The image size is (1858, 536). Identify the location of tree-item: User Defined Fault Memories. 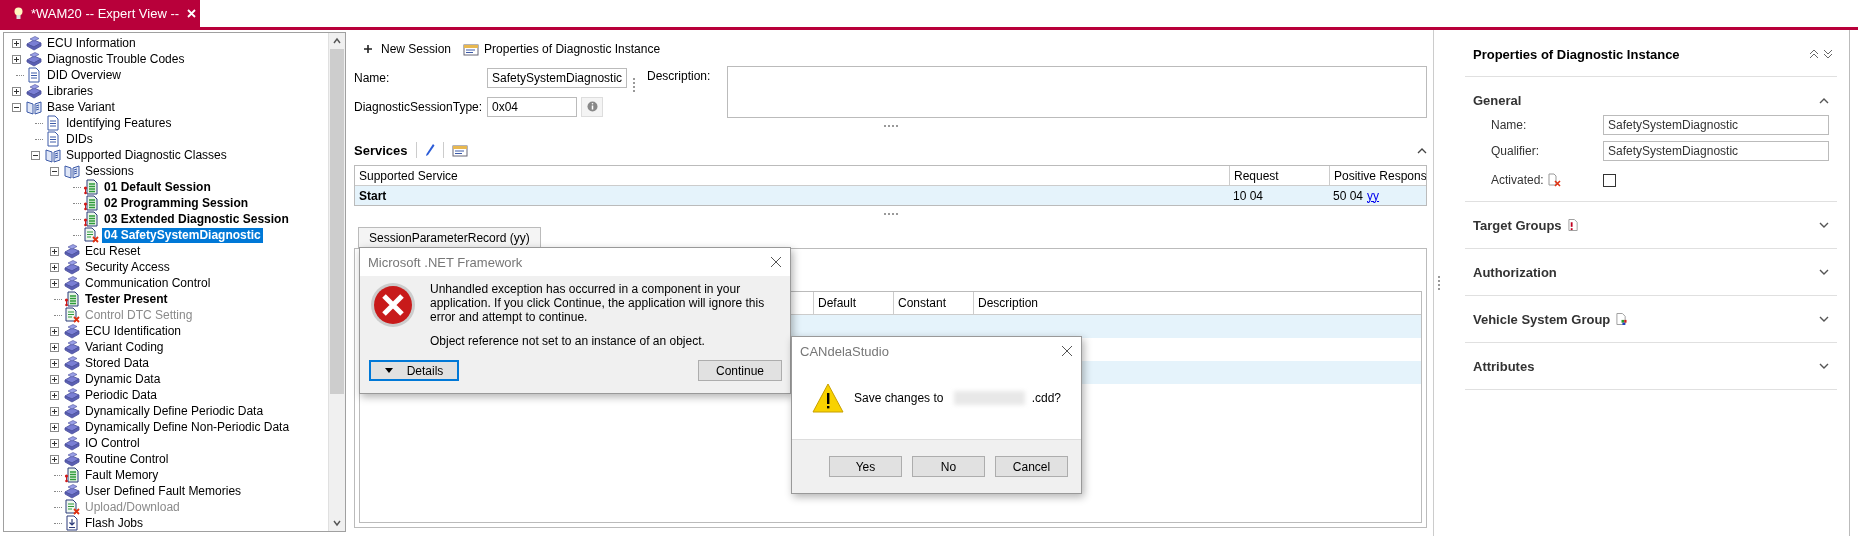
(163, 491).